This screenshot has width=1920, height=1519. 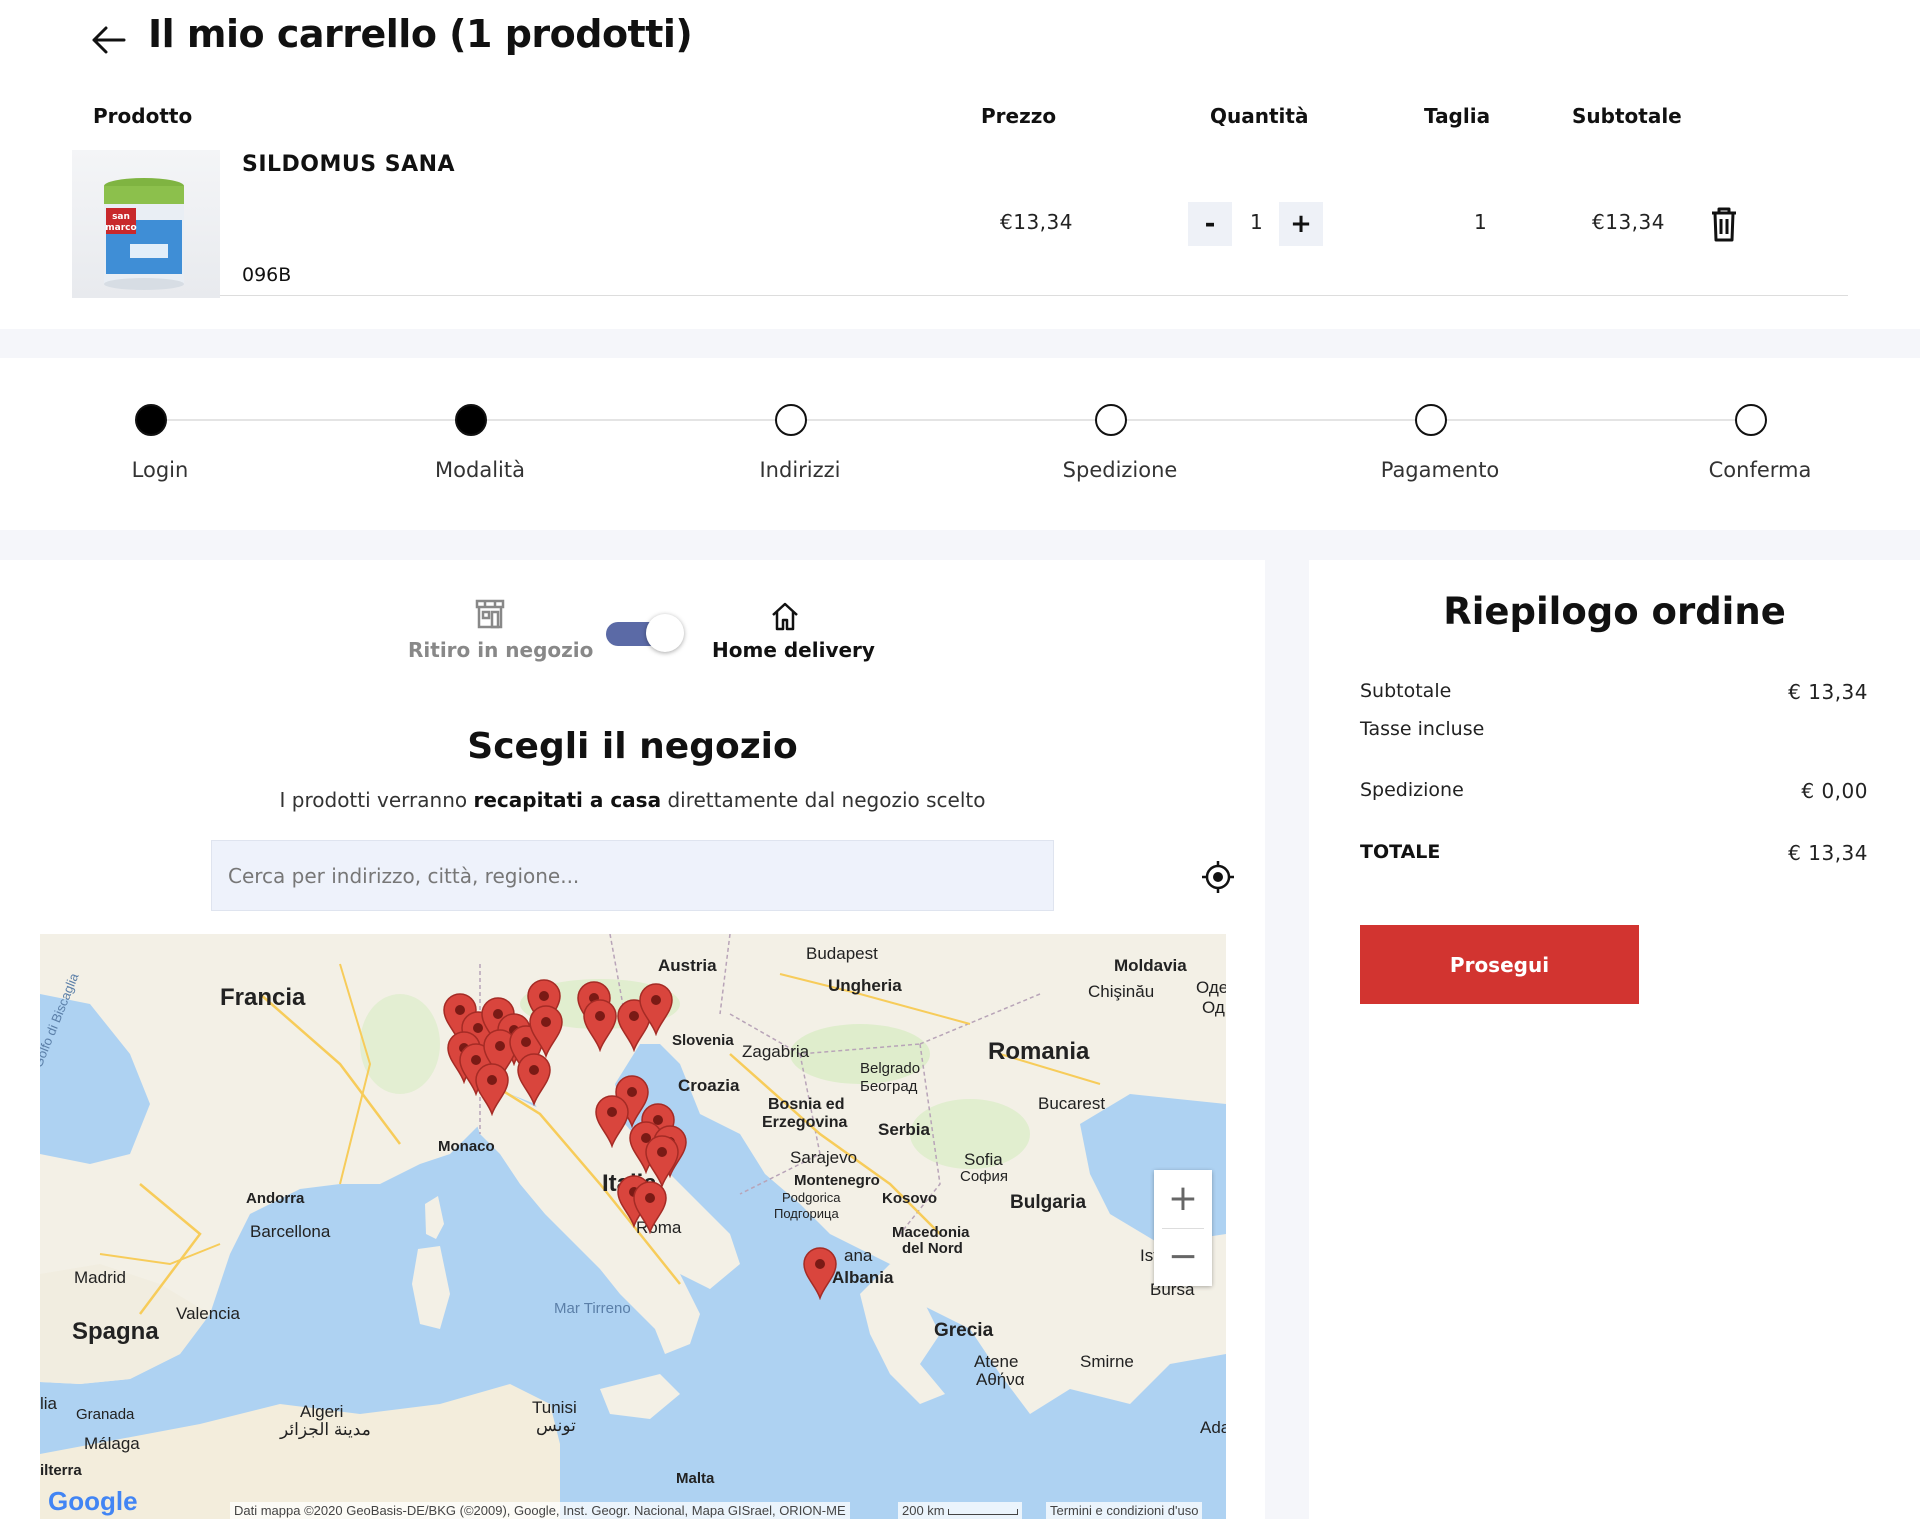 What do you see at coordinates (471, 420) in the screenshot?
I see `step-dot-modalita` at bounding box center [471, 420].